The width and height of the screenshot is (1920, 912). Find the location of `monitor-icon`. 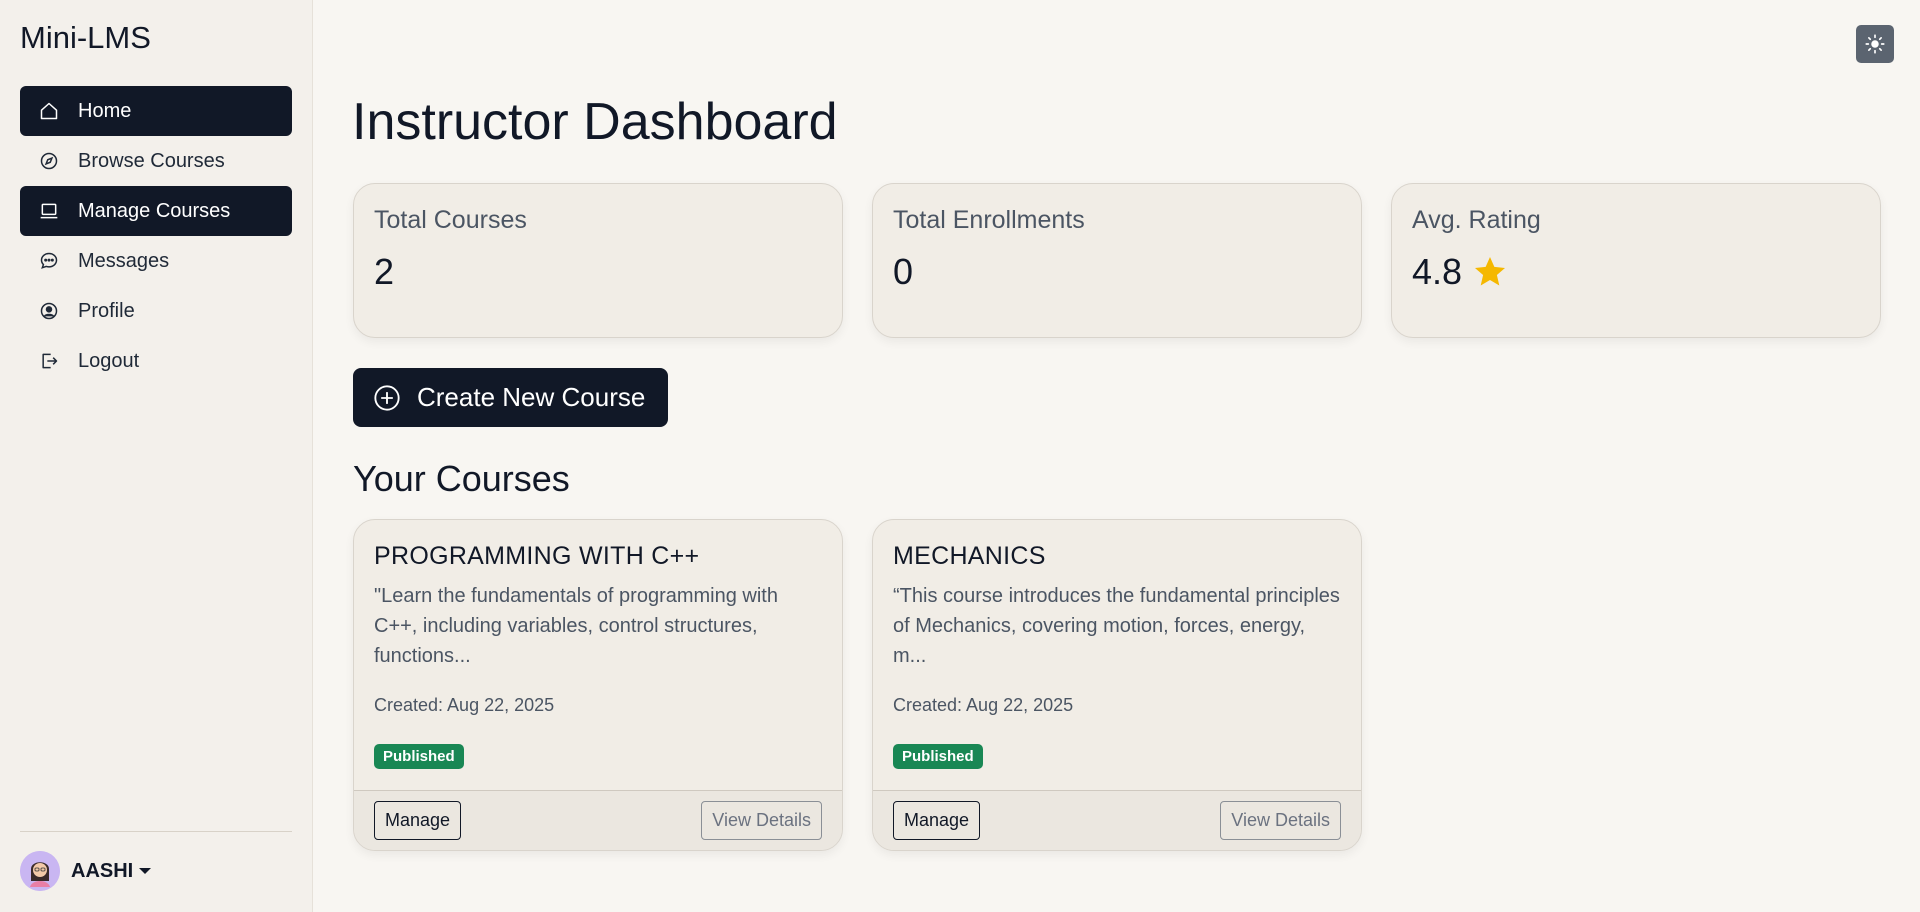

monitor-icon is located at coordinates (49, 211).